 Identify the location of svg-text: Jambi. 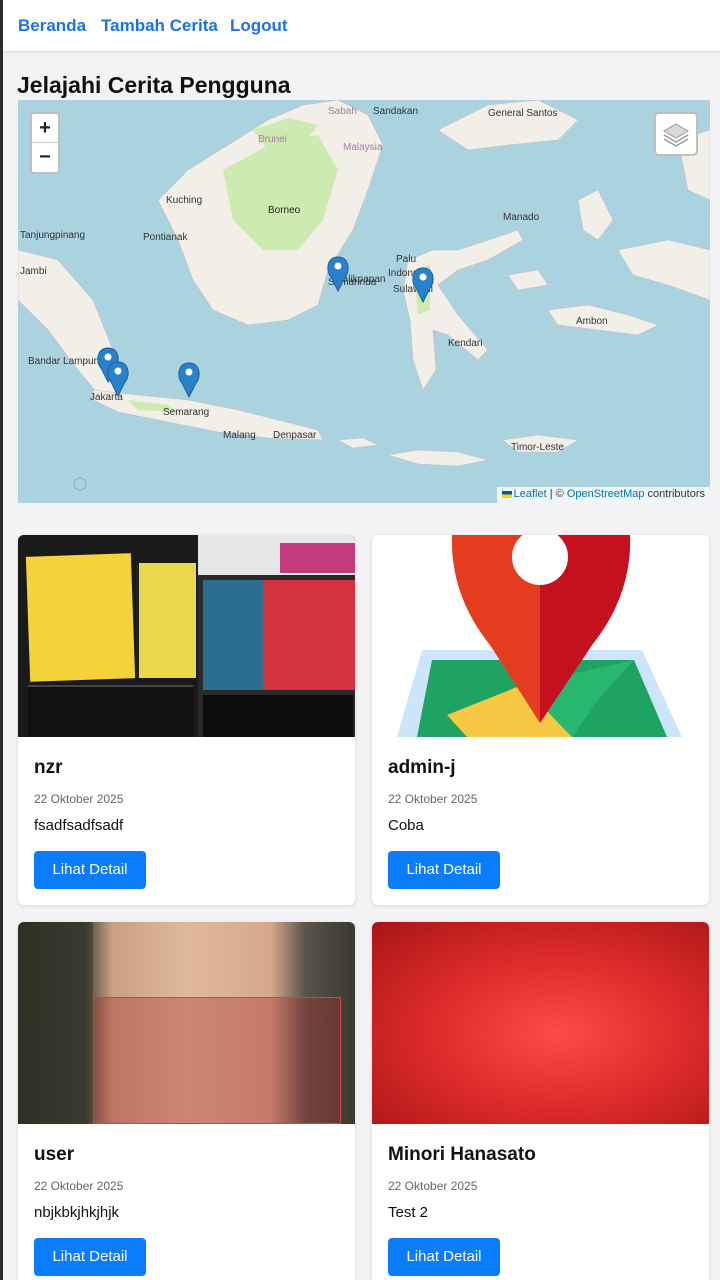
(33, 271).